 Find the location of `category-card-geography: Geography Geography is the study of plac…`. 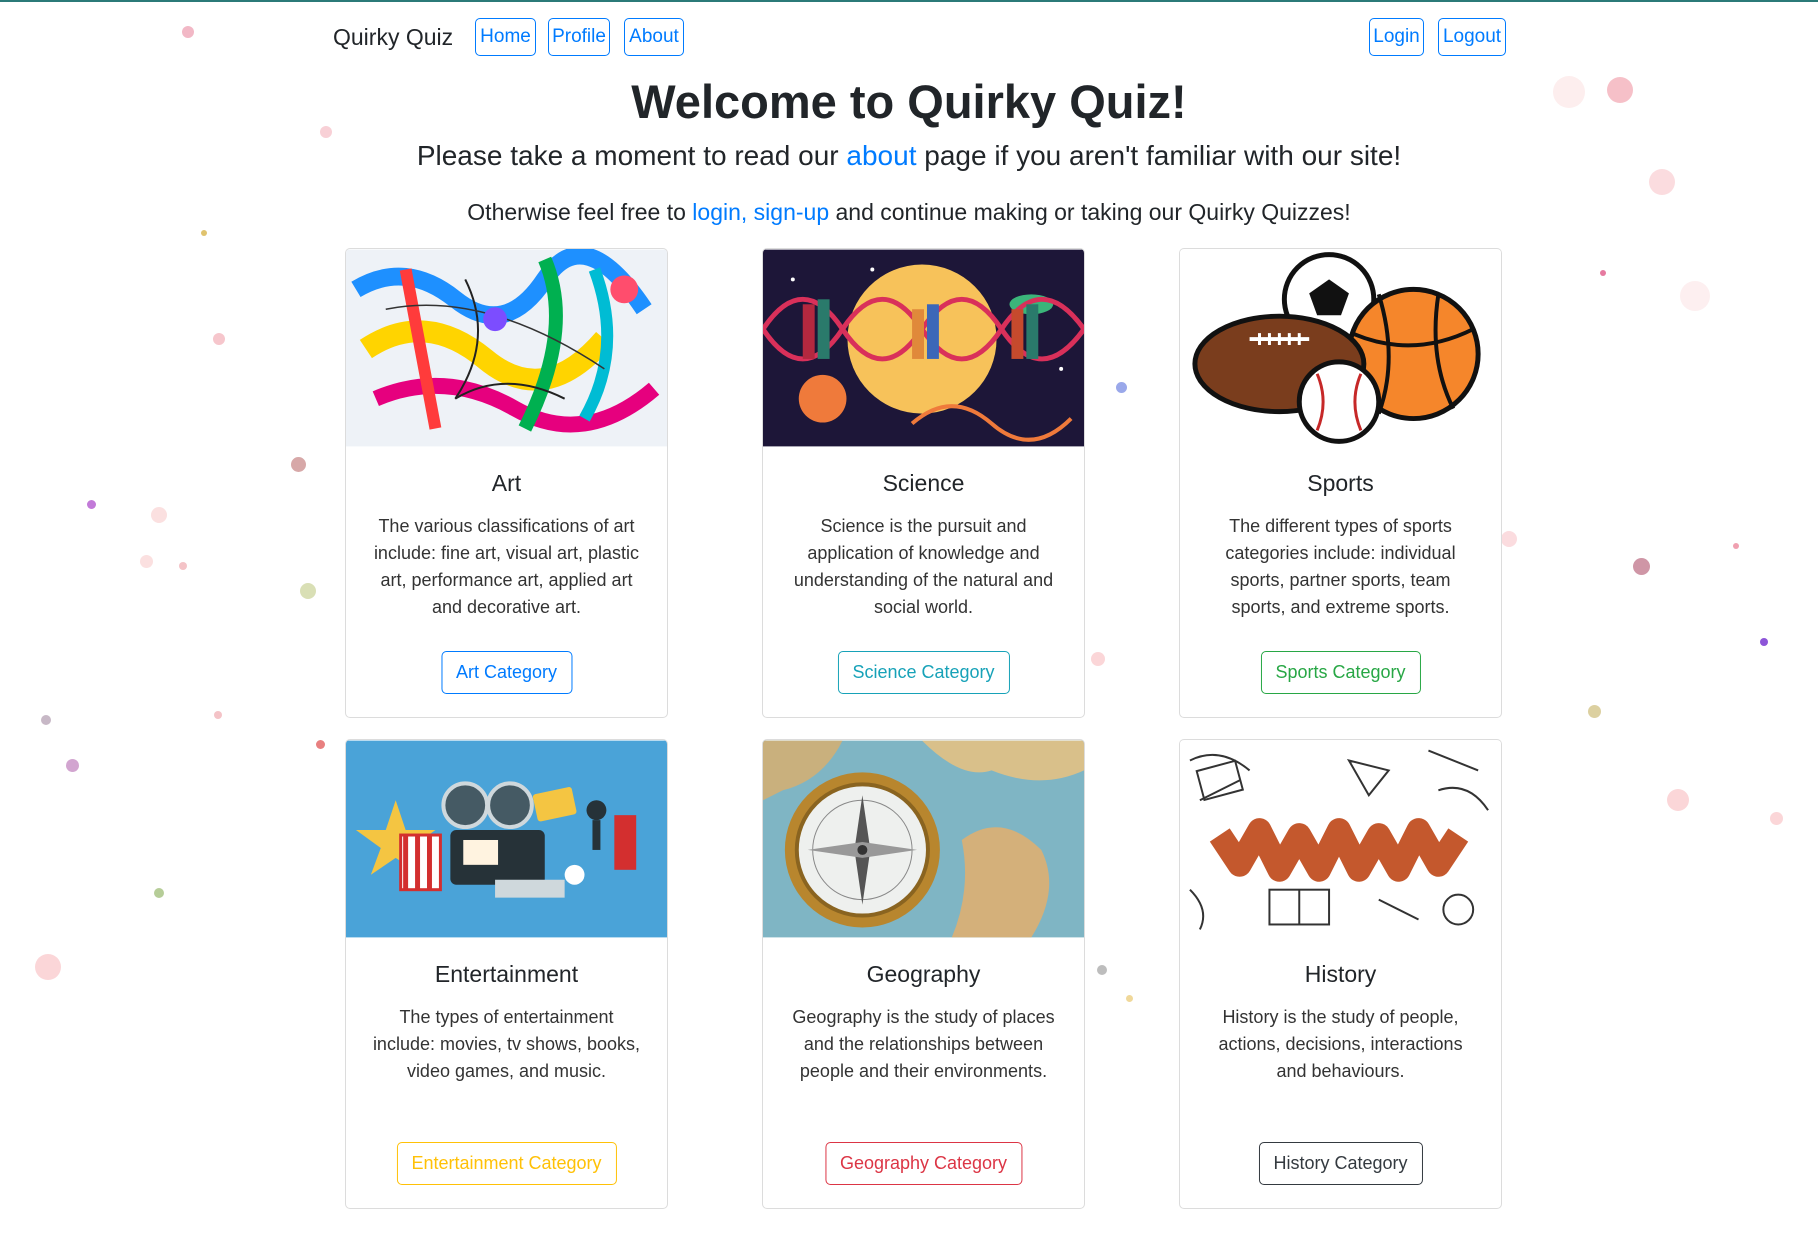

category-card-geography: Geography Geography is the study of plac… is located at coordinates (923, 974).